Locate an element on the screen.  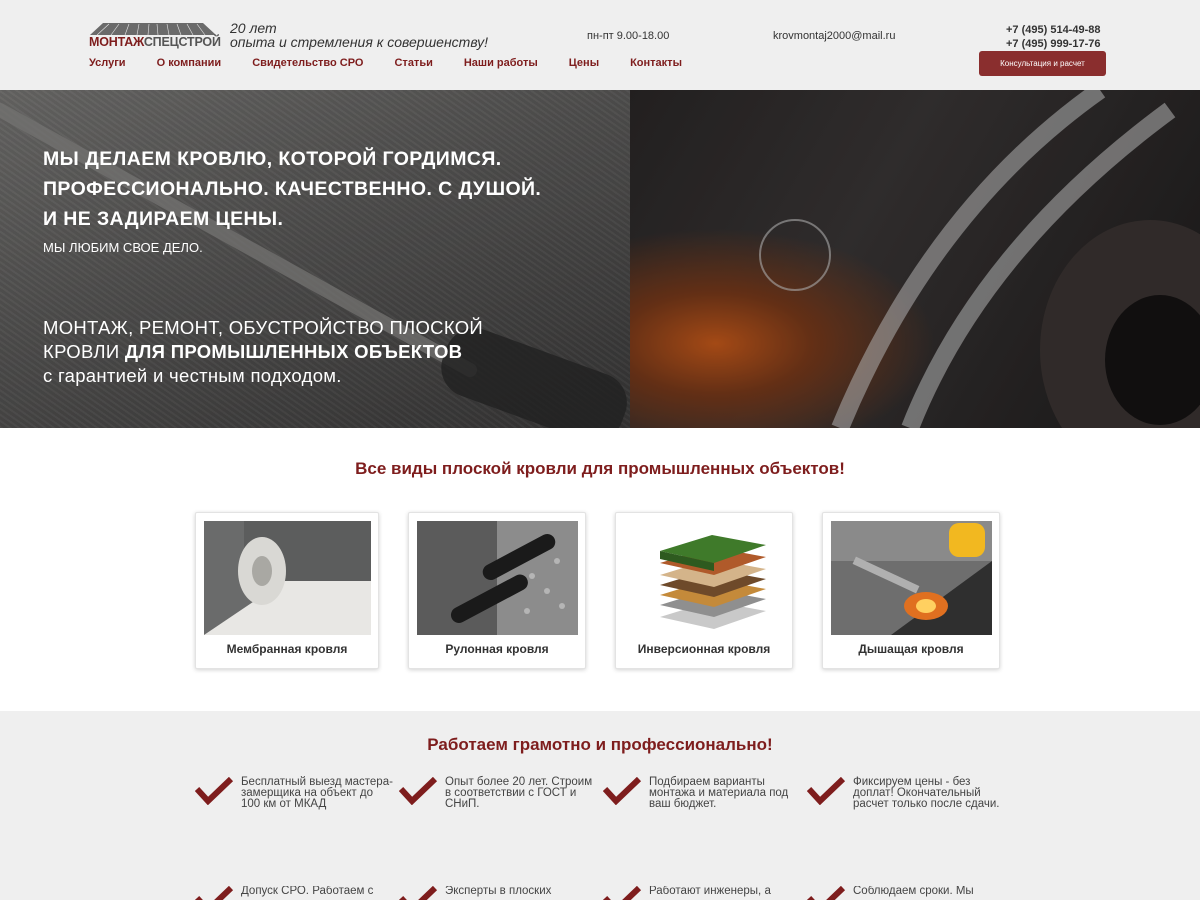
working-hours: пн-пт 9.00-18.00 is located at coordinates (628, 36).